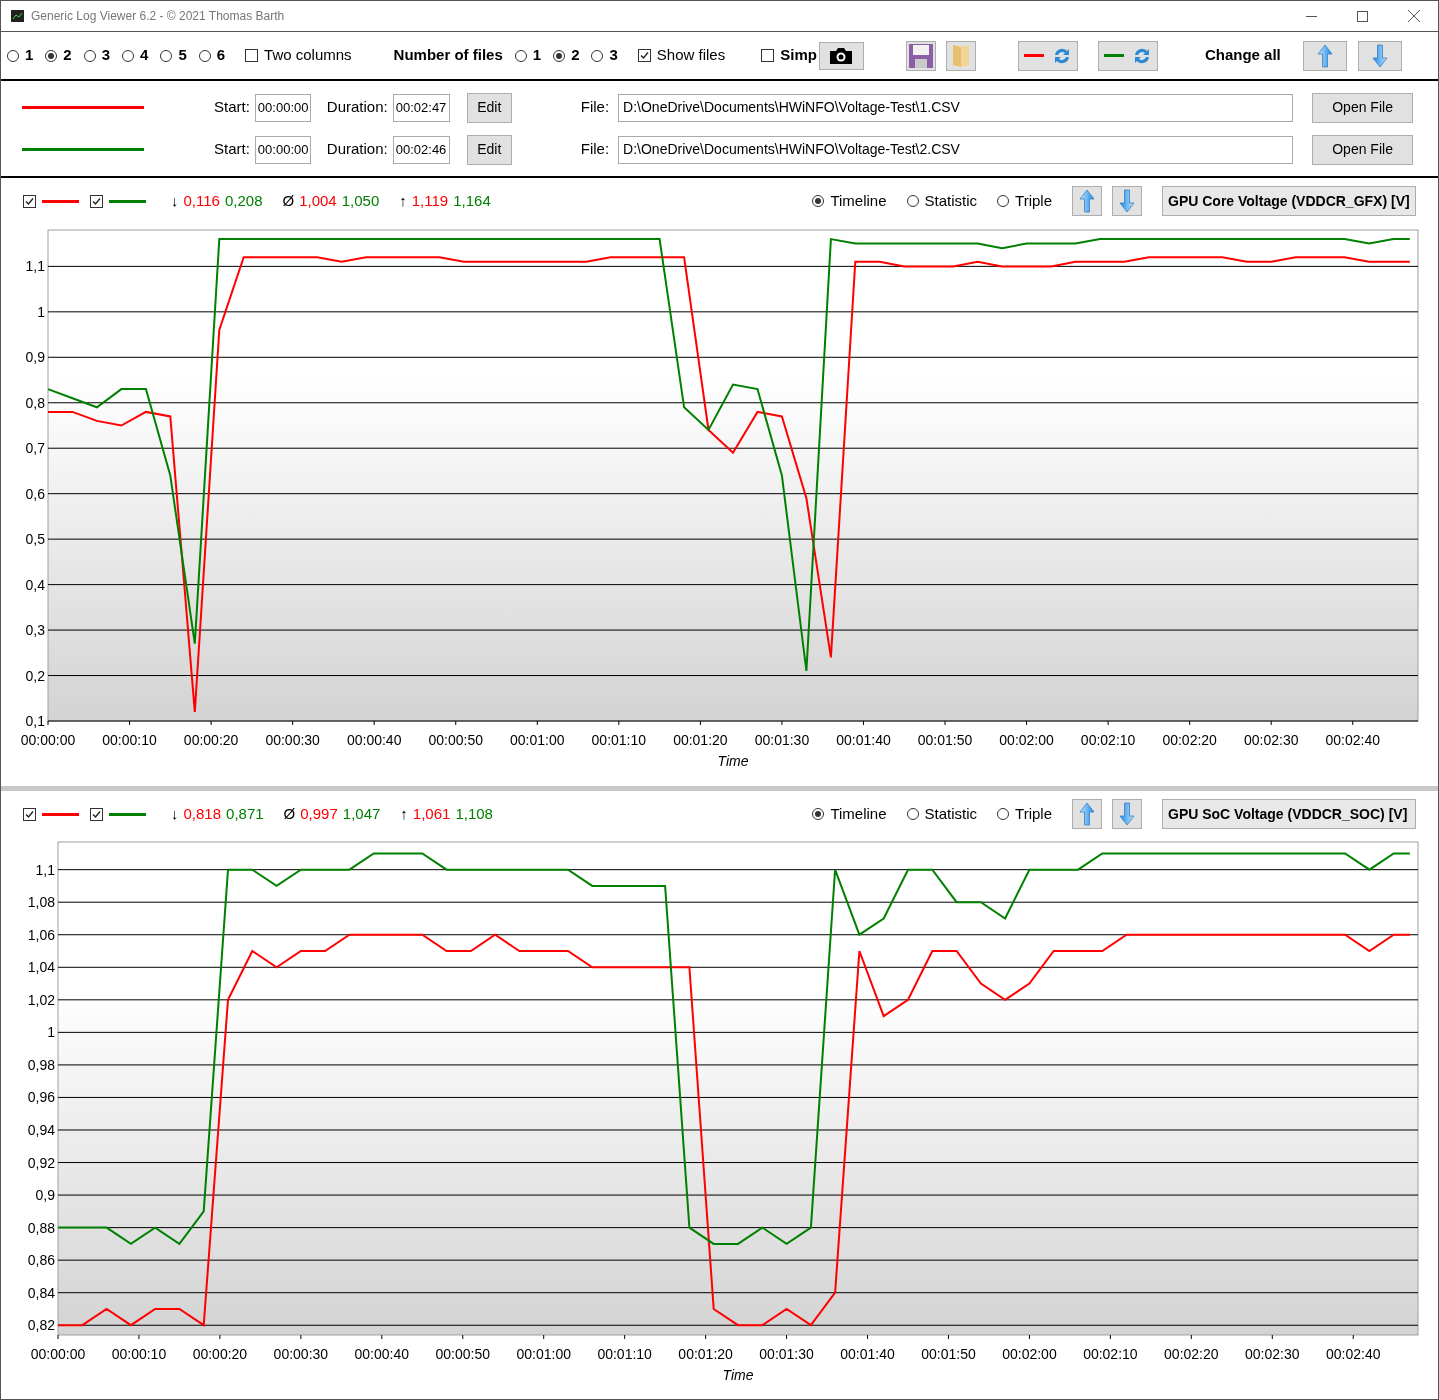 The width and height of the screenshot is (1439, 1400). I want to click on axis-tick-label: 0,2, so click(35, 675).